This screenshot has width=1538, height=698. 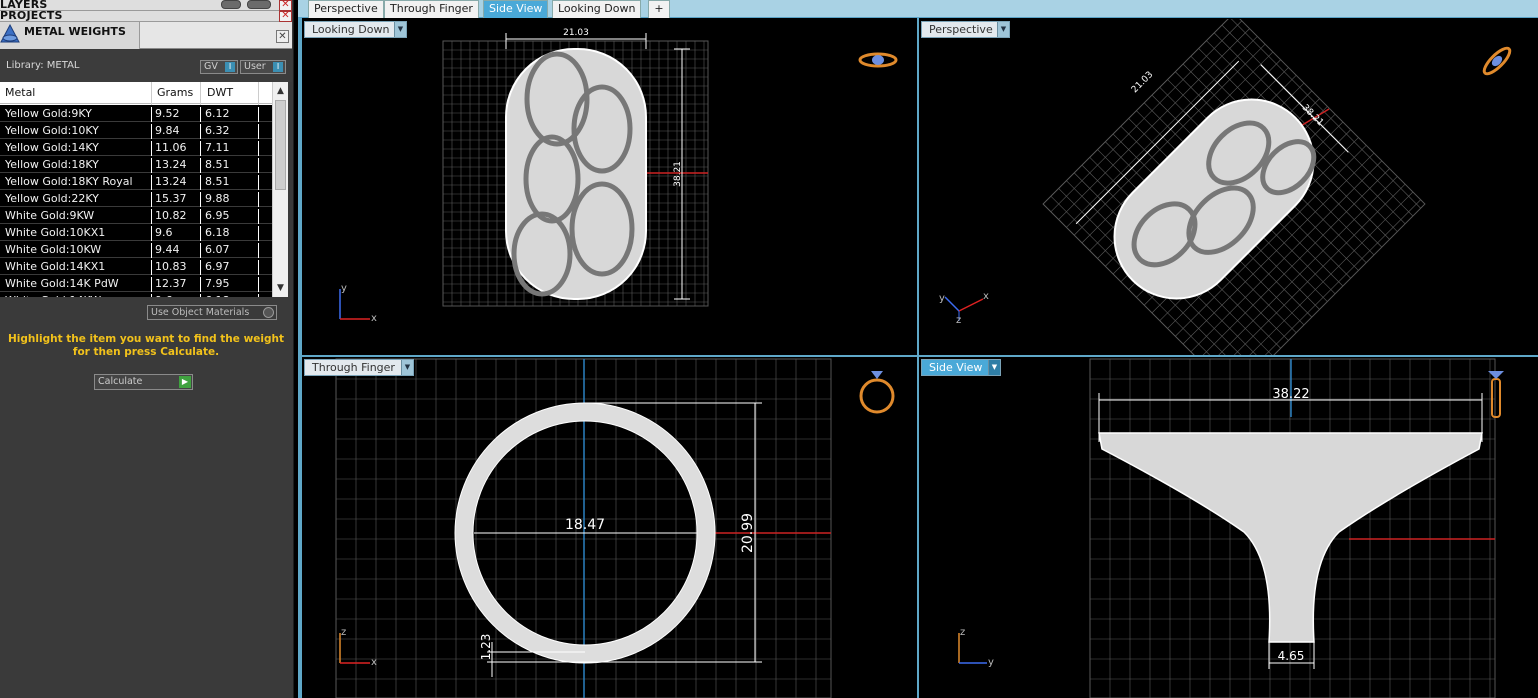 What do you see at coordinates (431, 9) in the screenshot?
I see `tab-through-finger: Through Finger` at bounding box center [431, 9].